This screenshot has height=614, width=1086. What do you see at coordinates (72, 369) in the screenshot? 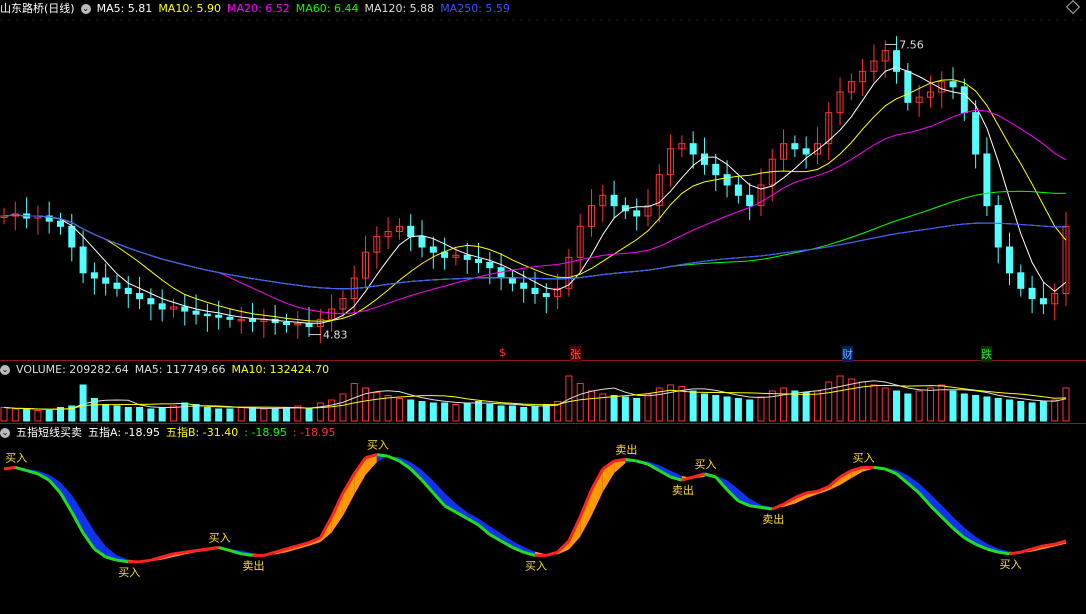
I see `volume-indicator-0: VOLUME: 209282.64` at bounding box center [72, 369].